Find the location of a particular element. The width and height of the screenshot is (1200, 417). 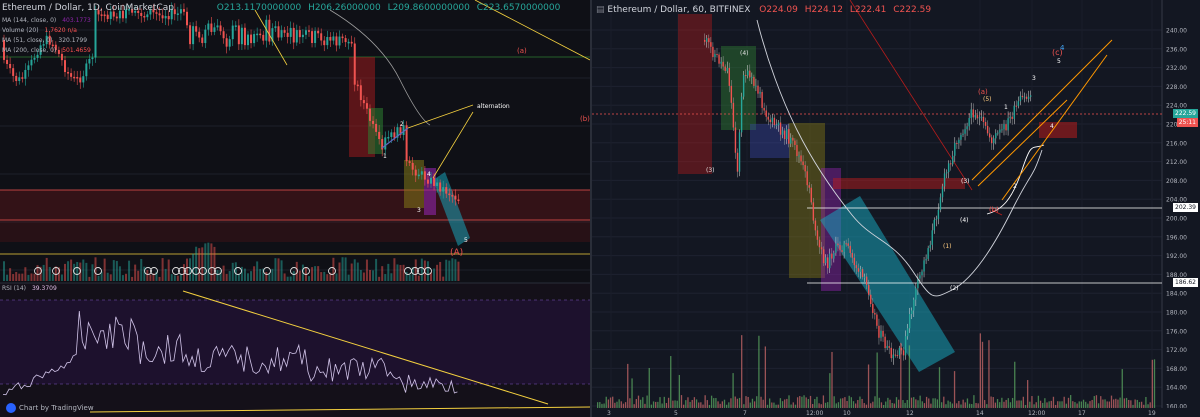

indicator-ma200: MA (200, close, 0) 501.4659 is located at coordinates (46, 50).